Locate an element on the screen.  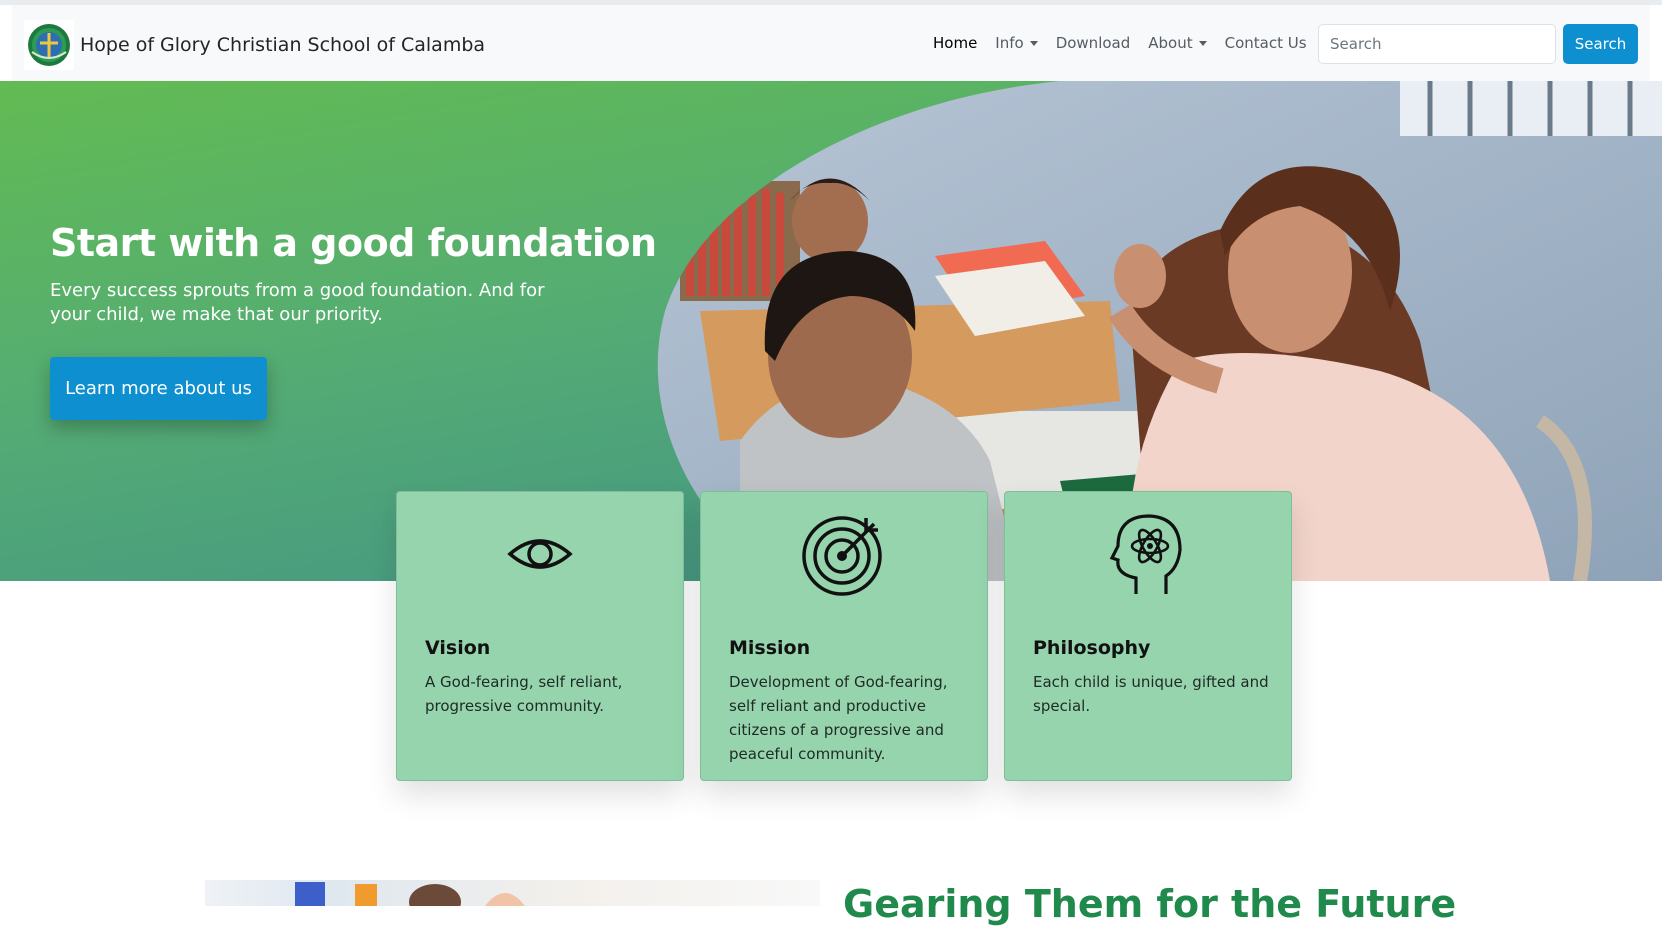
nav-home-label: Home is located at coordinates (955, 43).